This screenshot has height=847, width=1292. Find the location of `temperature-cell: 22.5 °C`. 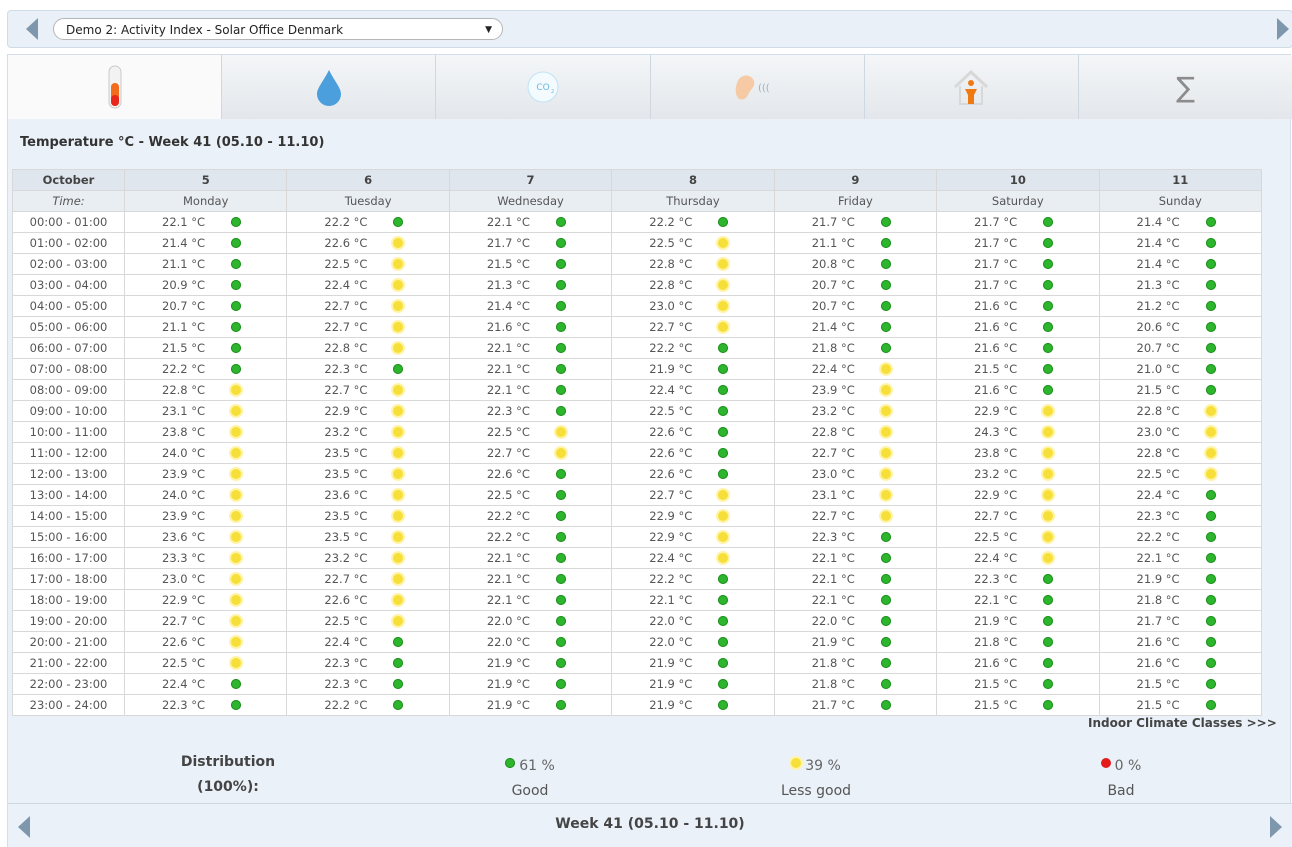

temperature-cell: 22.5 °C is located at coordinates (368, 264).